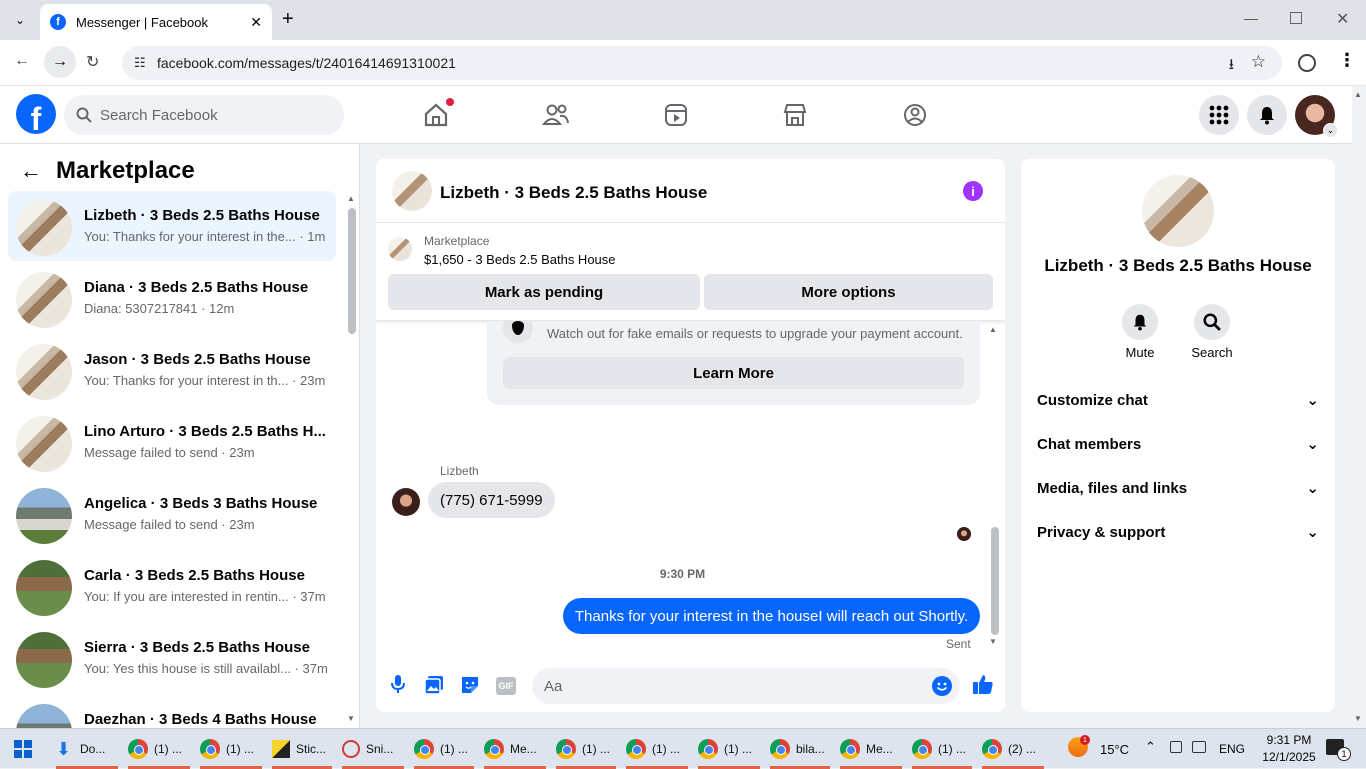 Image resolution: width=1366 pixels, height=769 pixels. Describe the element at coordinates (204, 115) in the screenshot. I see `facebook-search-input: Search Facebook` at that location.